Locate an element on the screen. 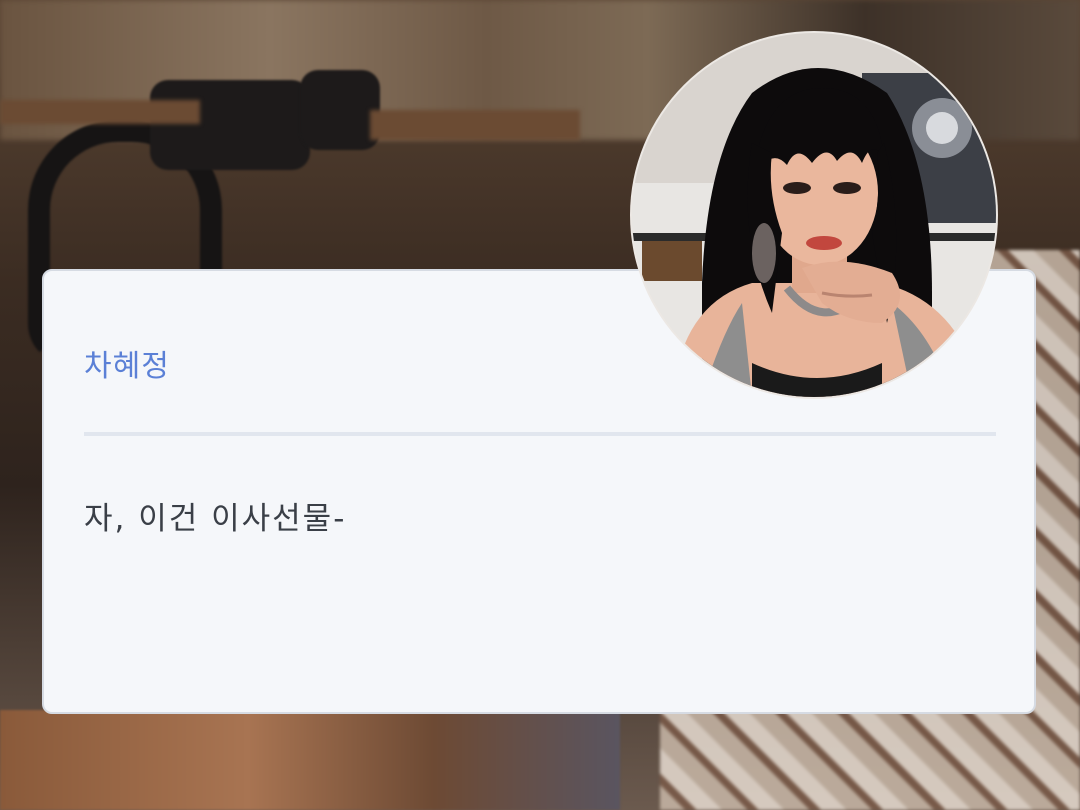 The height and width of the screenshot is (810, 1080). background-shelf is located at coordinates (310, 760).